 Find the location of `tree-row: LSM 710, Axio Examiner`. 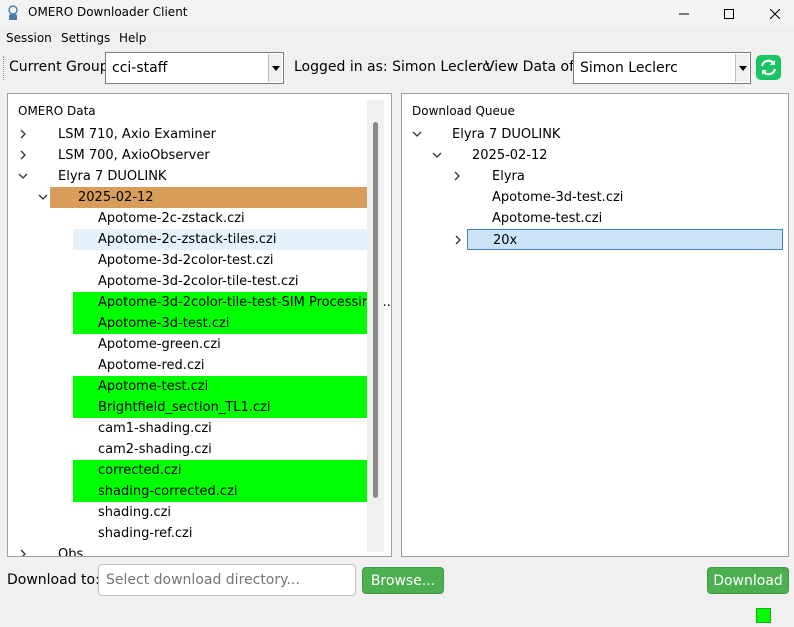

tree-row: LSM 710, Axio Examiner is located at coordinates (191, 134).